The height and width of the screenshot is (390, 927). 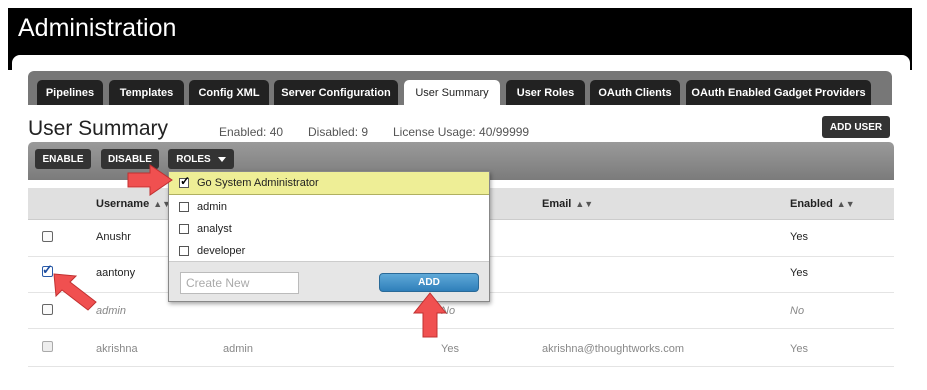 What do you see at coordinates (461, 348) in the screenshot?
I see `table-row` at bounding box center [461, 348].